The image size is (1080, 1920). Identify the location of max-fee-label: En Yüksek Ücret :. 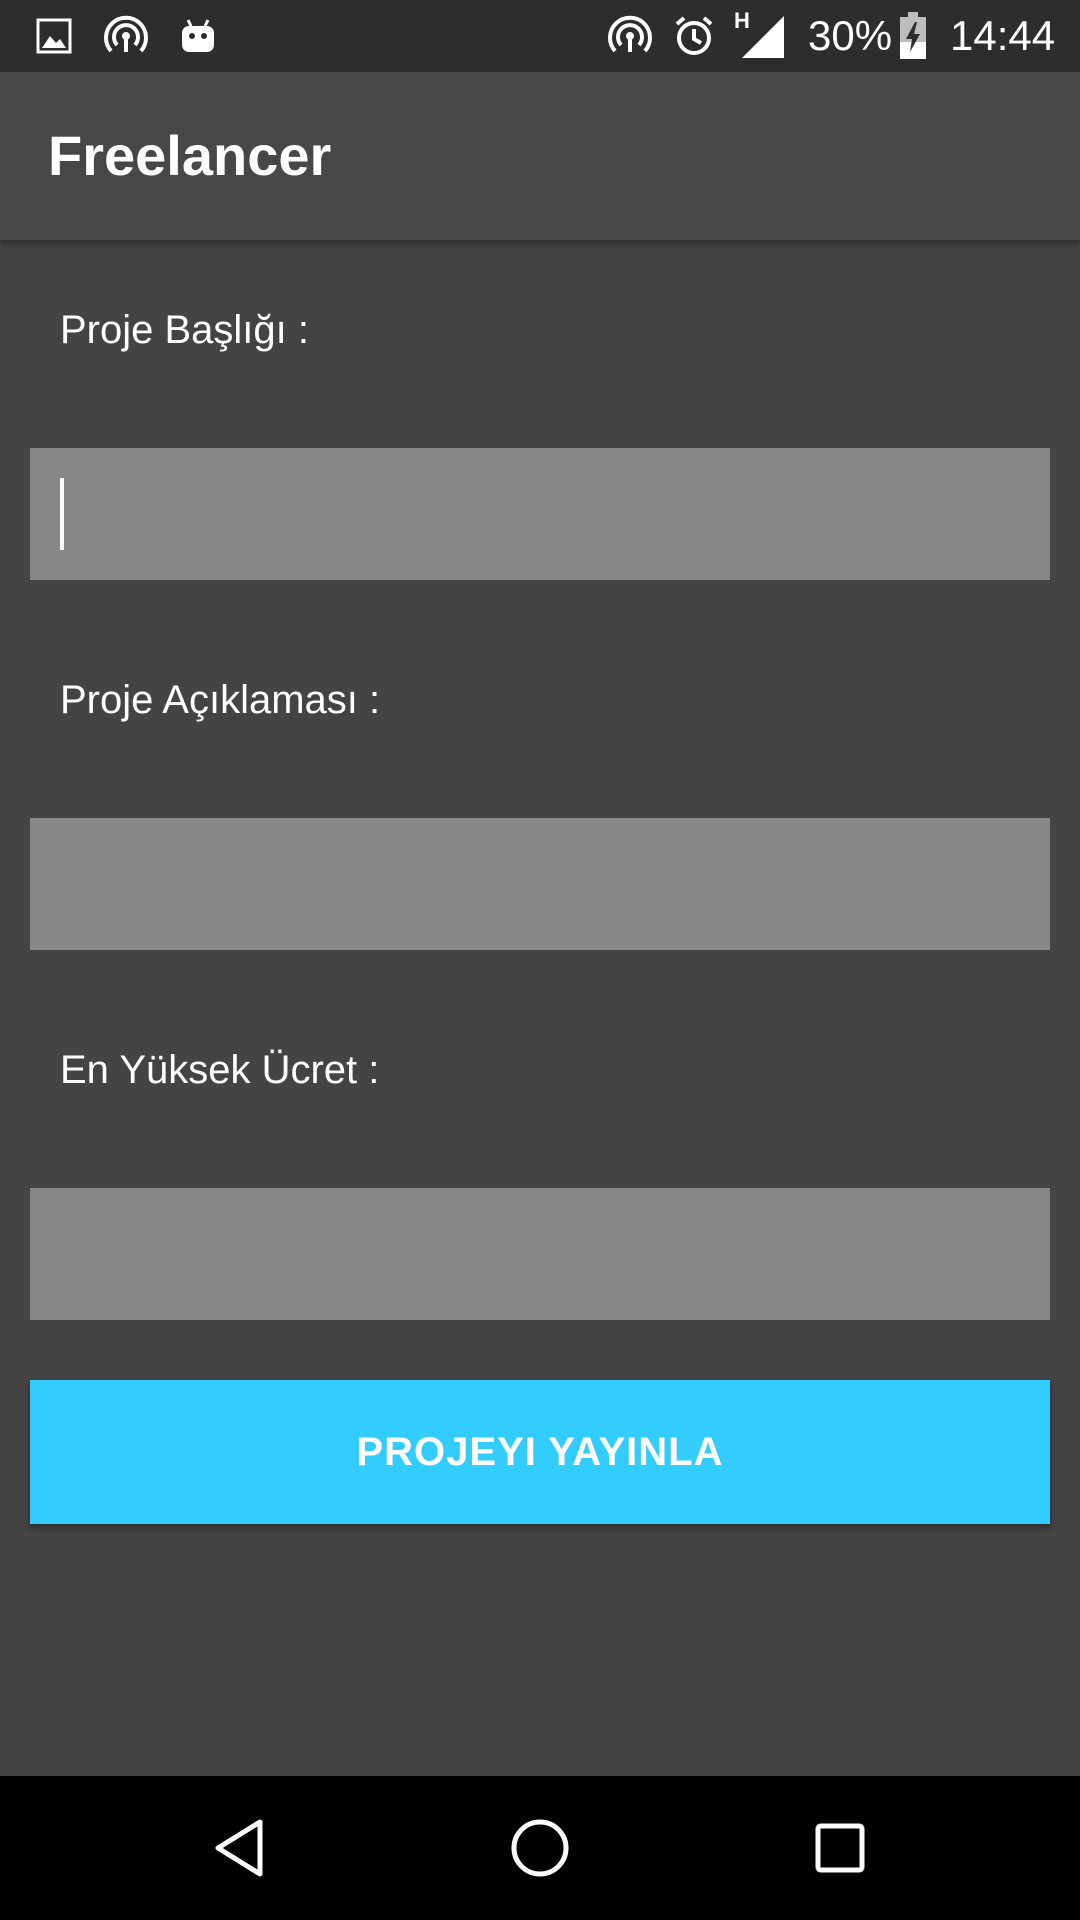
(220, 1070).